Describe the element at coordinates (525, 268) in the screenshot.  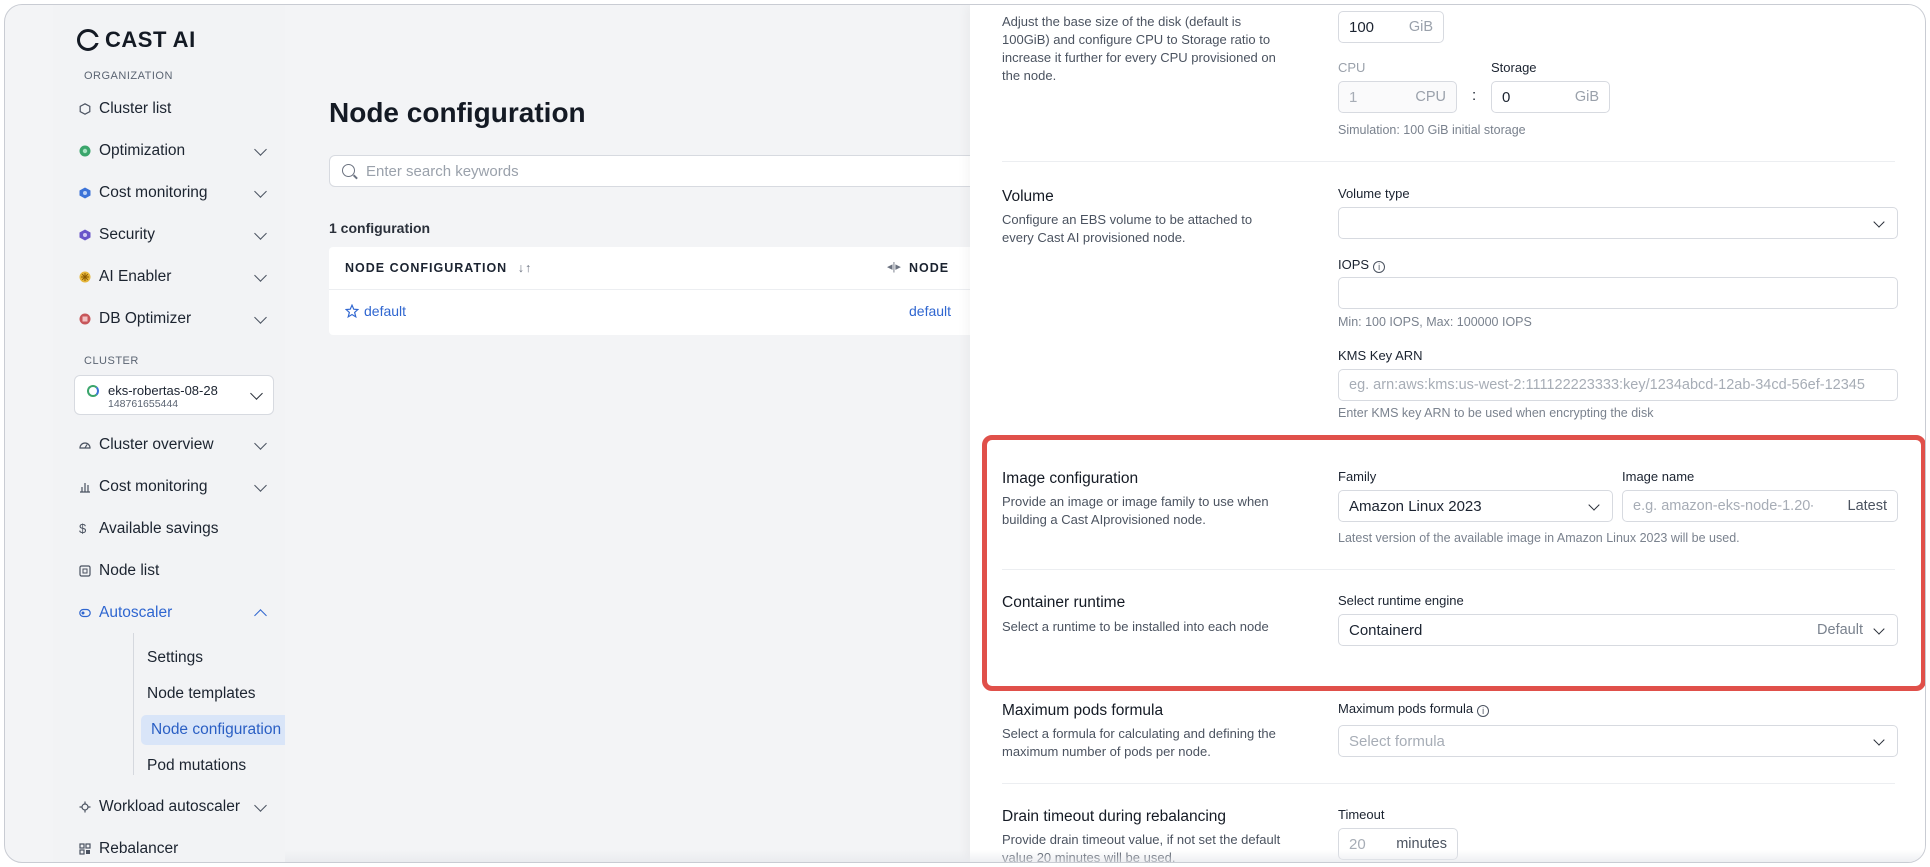
I see `sort-icon: ↓↑` at that location.